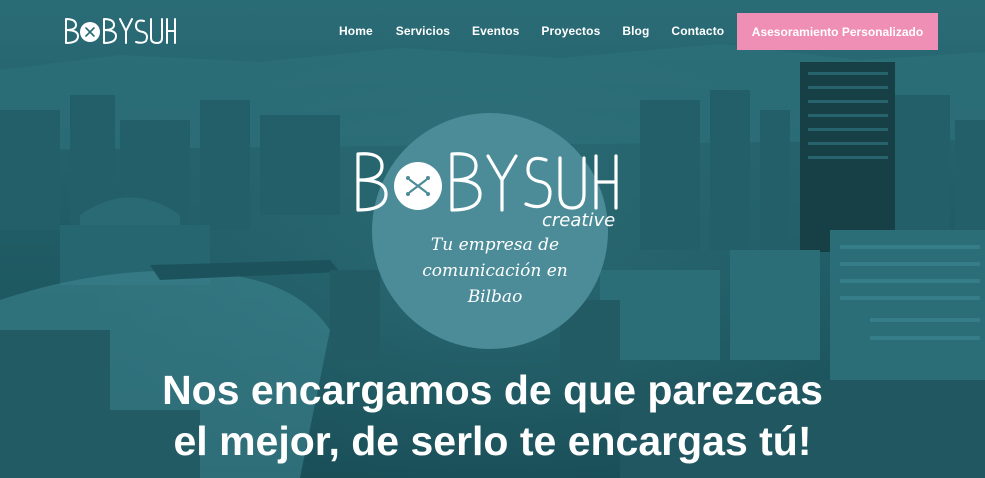 This screenshot has height=478, width=985. I want to click on brand-sub: creative, so click(578, 219).